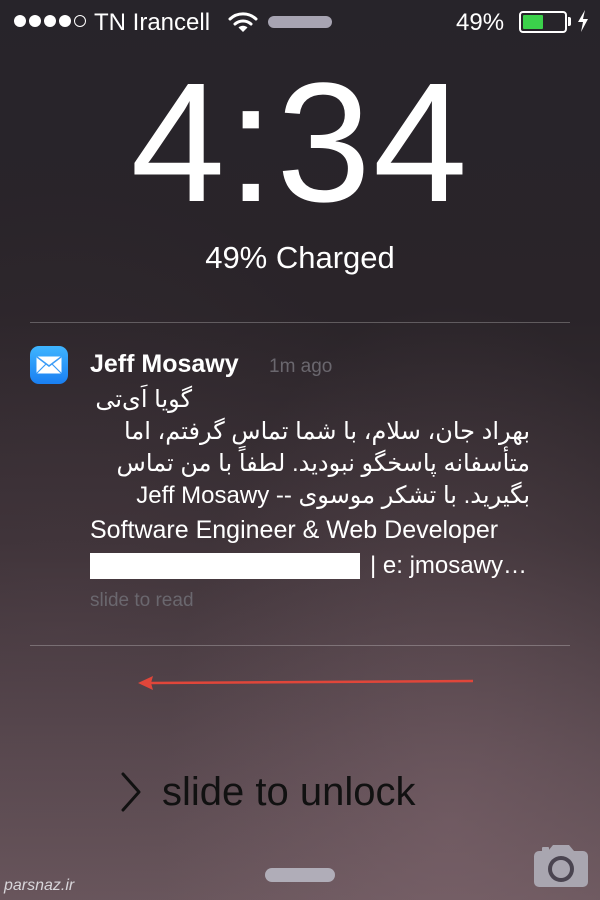 The width and height of the screenshot is (600, 900). What do you see at coordinates (294, 530) in the screenshot?
I see `notification-body-line: Software Engineer & Web Developer` at bounding box center [294, 530].